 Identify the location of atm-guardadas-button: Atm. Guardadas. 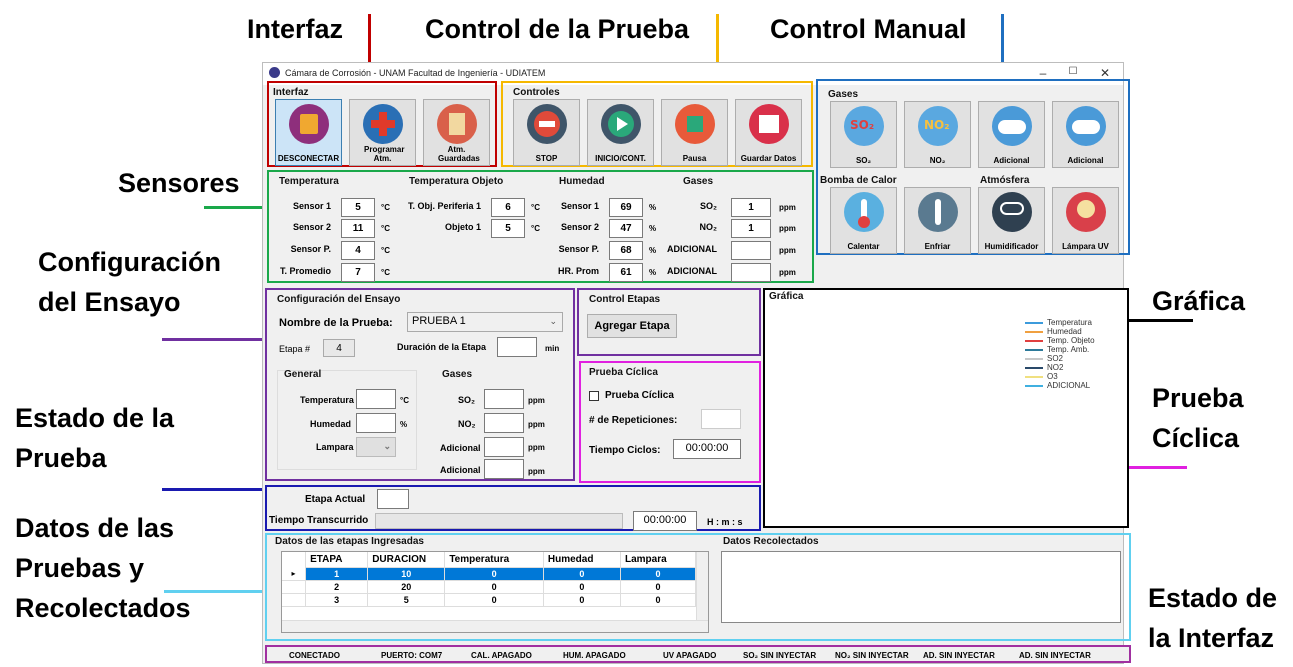
(456, 132).